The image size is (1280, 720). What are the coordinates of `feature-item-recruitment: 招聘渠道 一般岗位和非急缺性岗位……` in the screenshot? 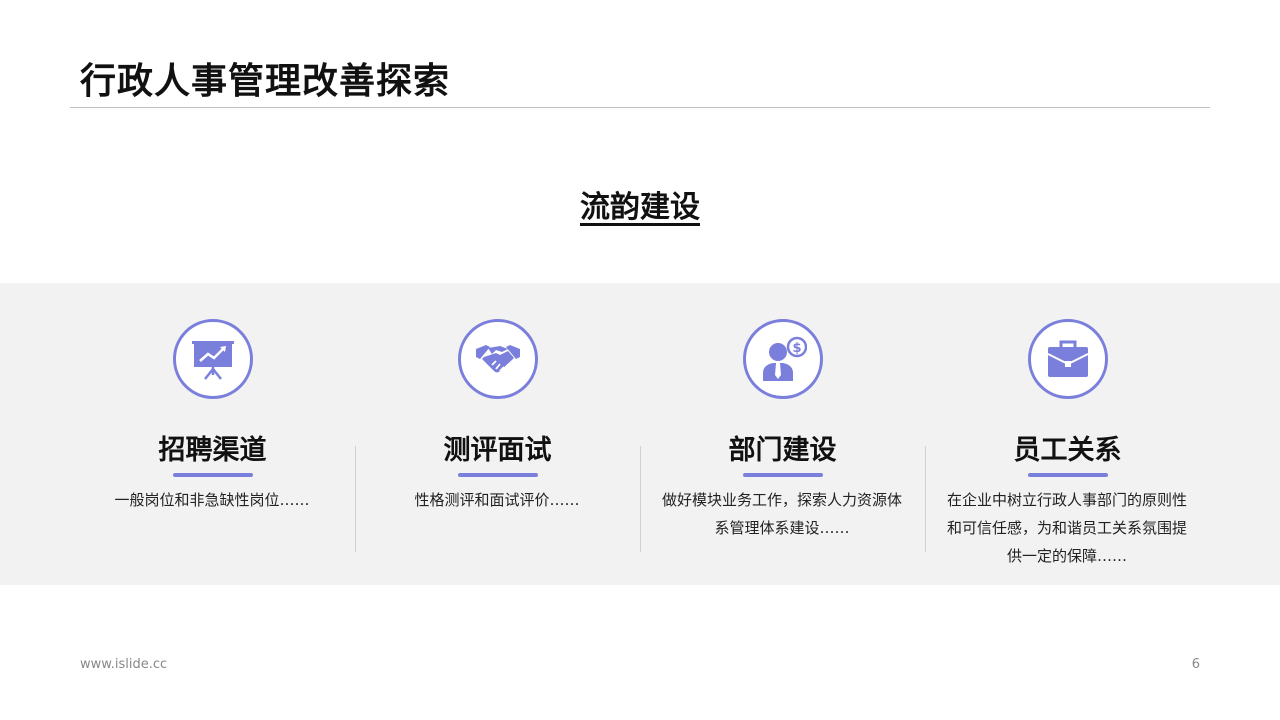 It's located at (212, 434).